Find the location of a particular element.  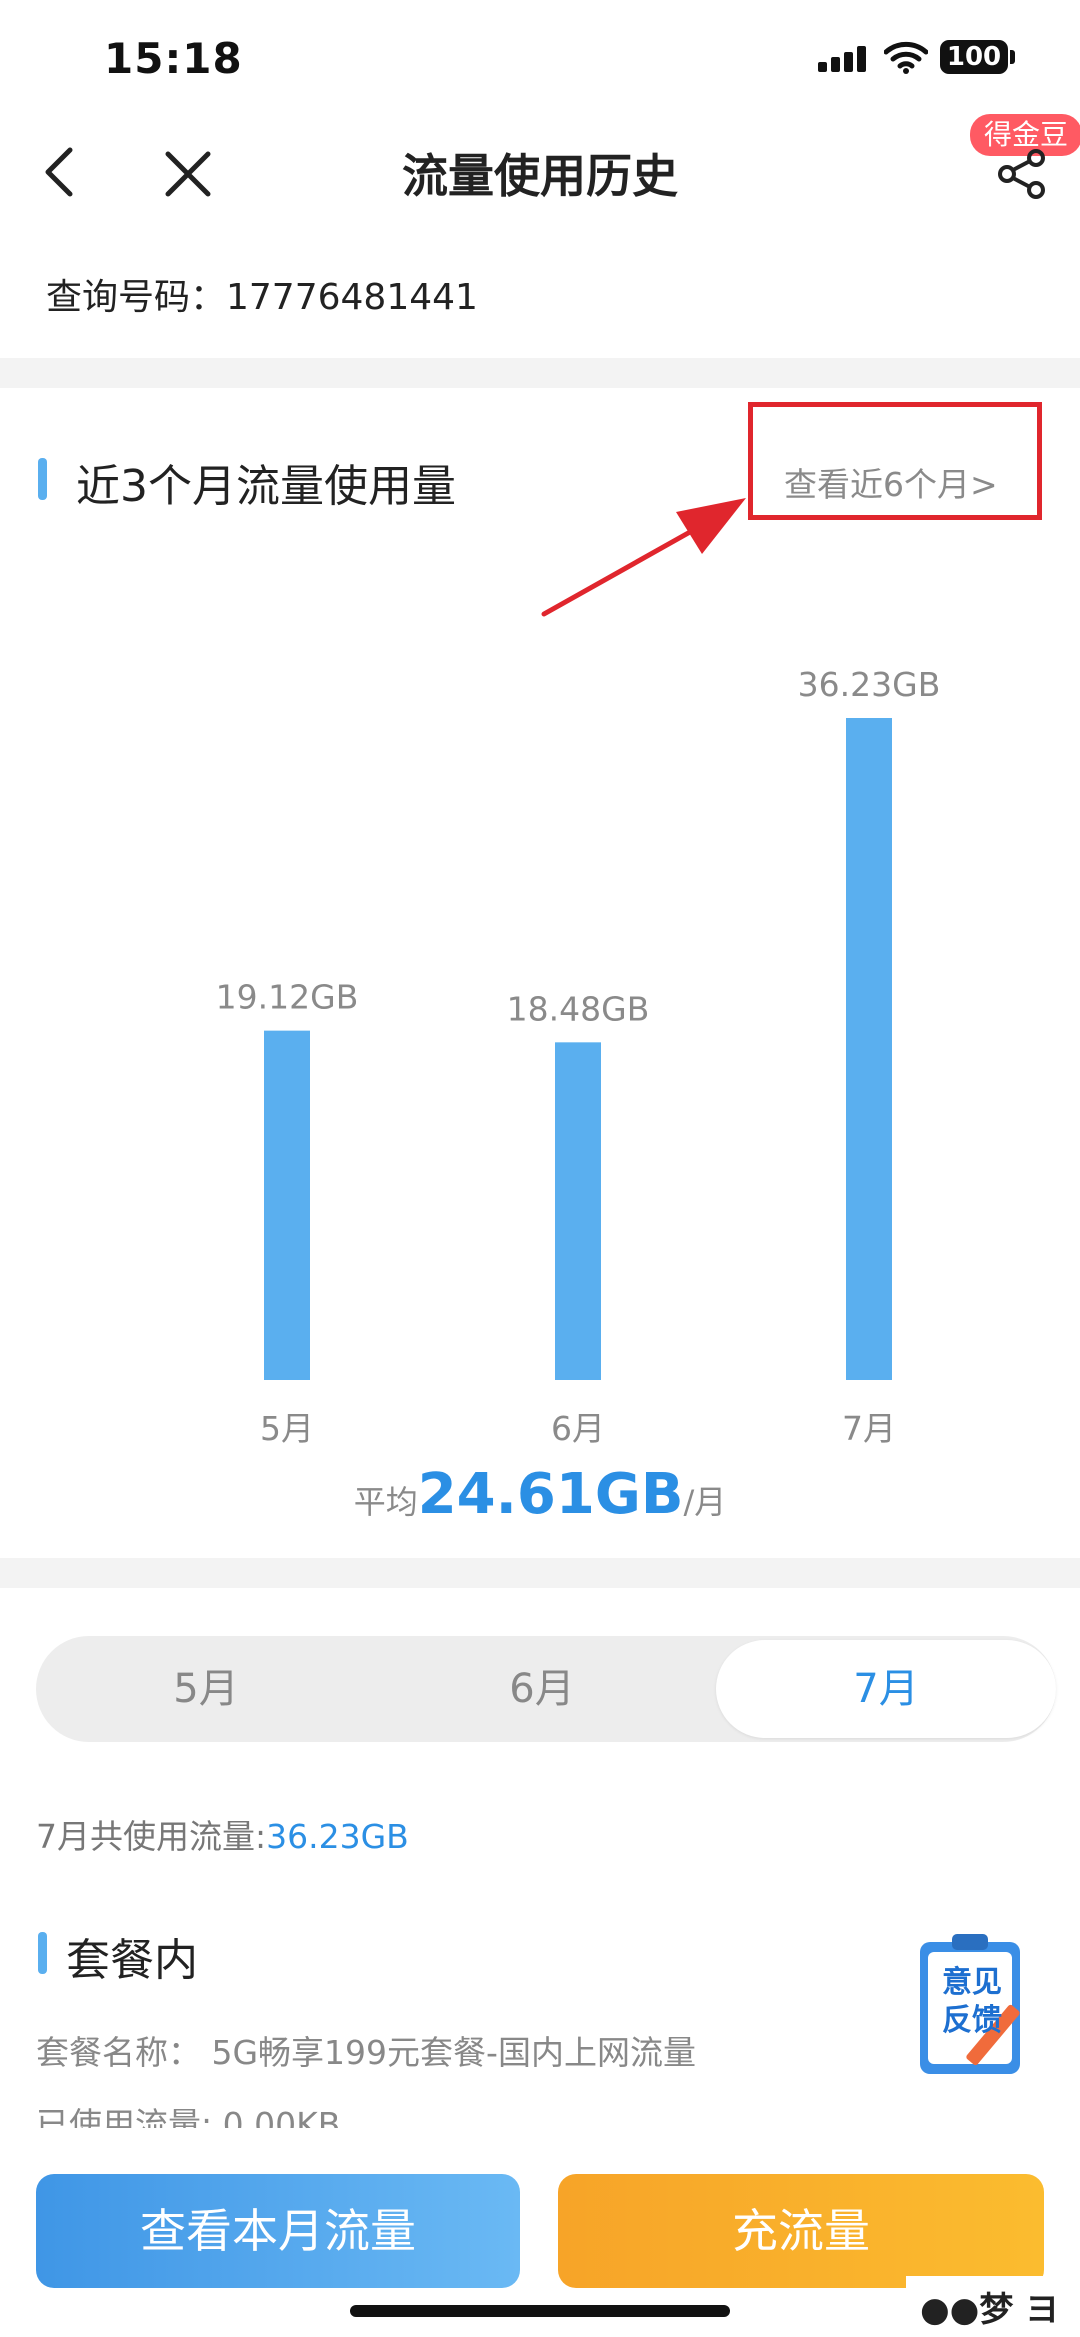

month-total-label: 7月共使用流量: is located at coordinates (151, 1836).